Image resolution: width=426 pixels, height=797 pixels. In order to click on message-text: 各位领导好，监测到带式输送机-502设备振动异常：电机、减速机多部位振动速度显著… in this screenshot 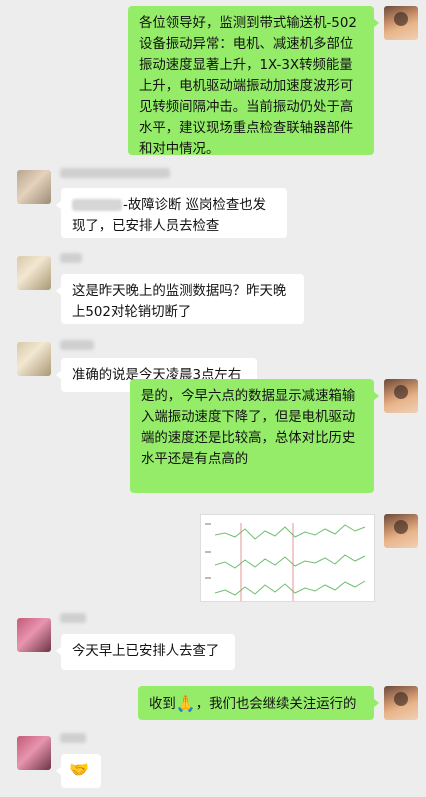, I will do `click(248, 86)`.